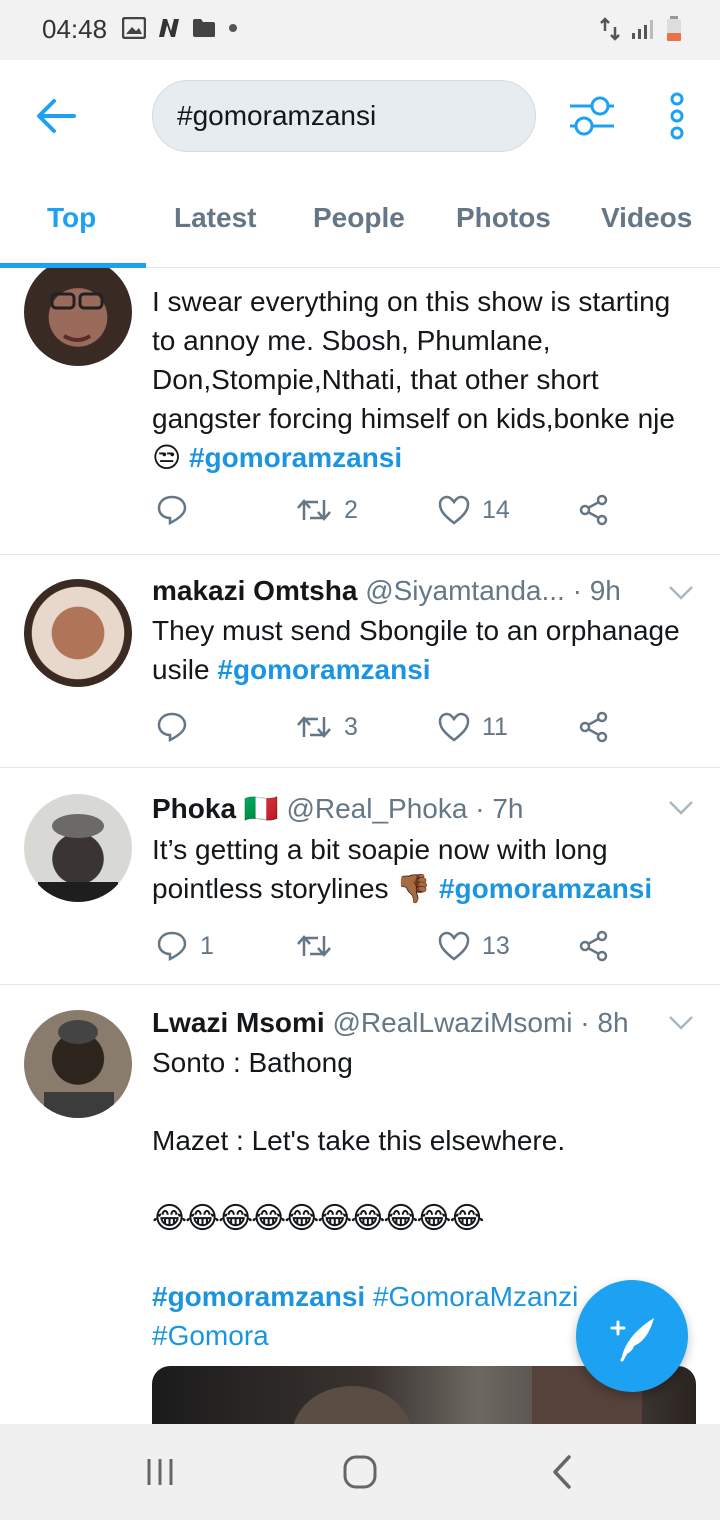  I want to click on tweet-text-line: Mazet : Let's take this elsewhere., so click(359, 1140).